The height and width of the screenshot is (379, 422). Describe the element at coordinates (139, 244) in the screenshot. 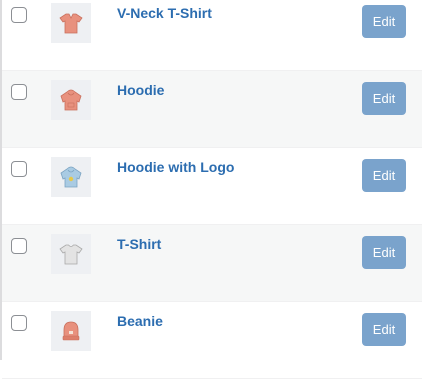

I see `product-name-link: T-Shirt` at that location.